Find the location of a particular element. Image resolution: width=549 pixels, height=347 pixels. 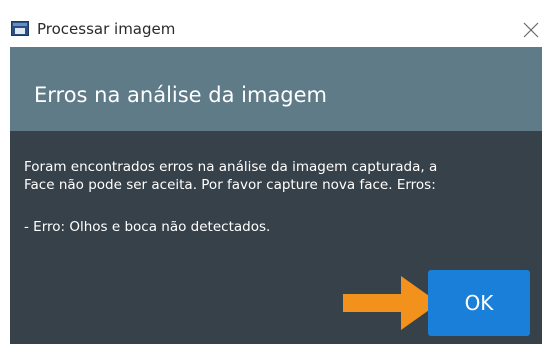

close-icon is located at coordinates (531, 30).